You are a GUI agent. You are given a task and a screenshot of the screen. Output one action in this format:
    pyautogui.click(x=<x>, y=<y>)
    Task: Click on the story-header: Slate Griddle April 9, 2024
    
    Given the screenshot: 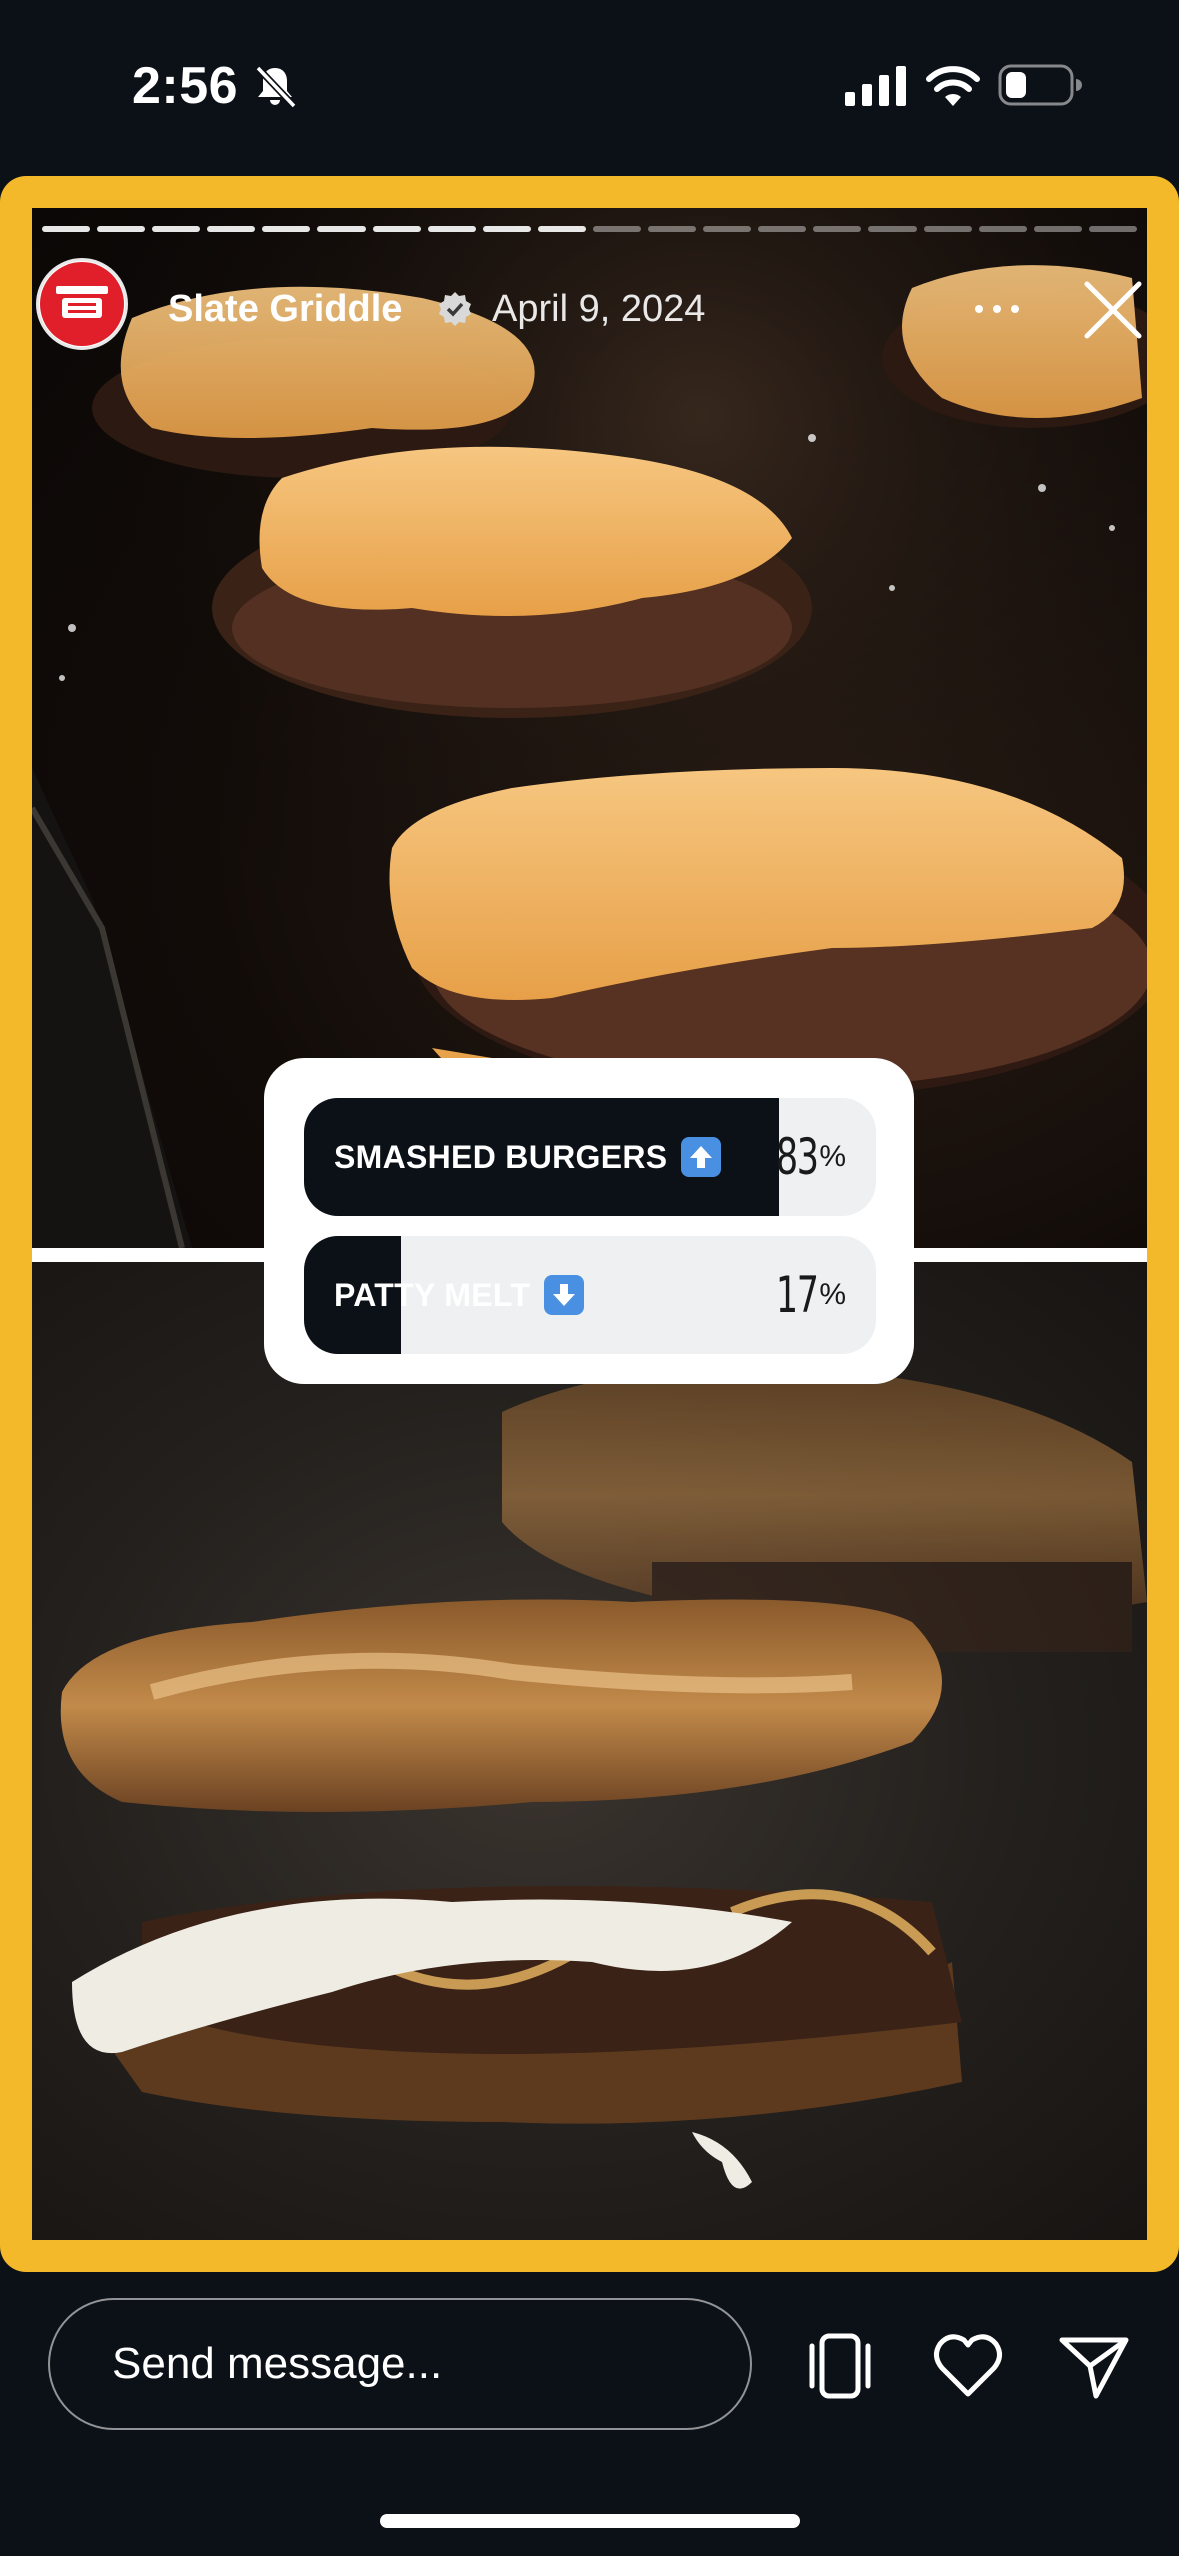 What is the action you would take?
    pyautogui.click(x=589, y=313)
    